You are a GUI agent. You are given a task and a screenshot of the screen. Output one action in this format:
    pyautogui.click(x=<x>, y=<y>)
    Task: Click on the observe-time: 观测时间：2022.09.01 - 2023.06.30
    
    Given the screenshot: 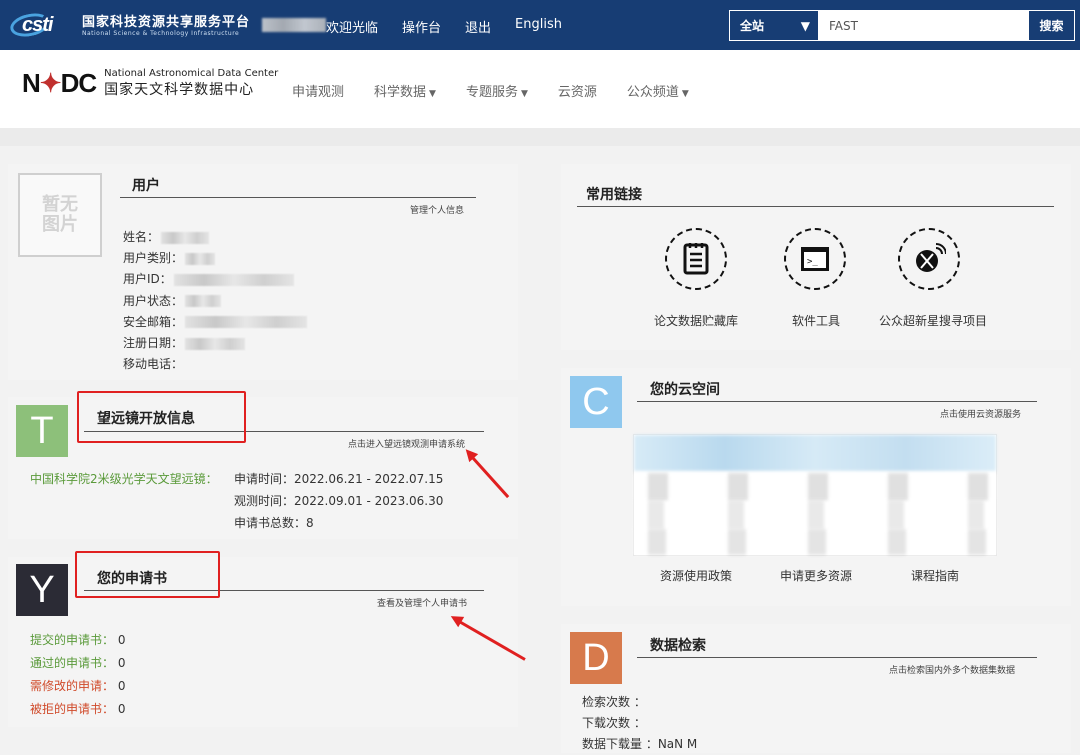 What is the action you would take?
    pyautogui.click(x=339, y=501)
    